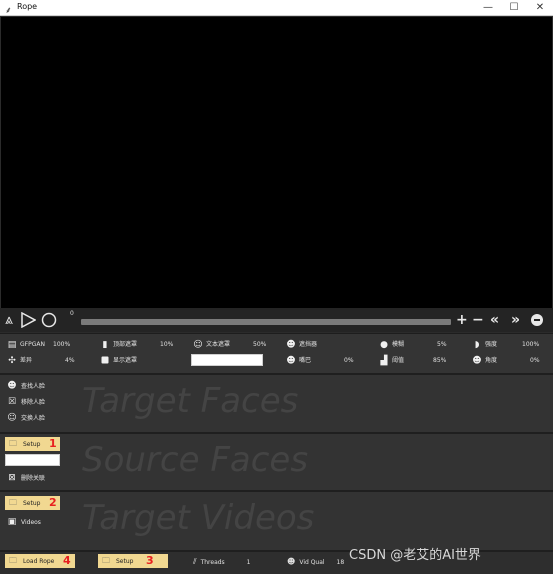  Describe the element at coordinates (12, 522) in the screenshot. I see `videos-icon: ▣` at that location.